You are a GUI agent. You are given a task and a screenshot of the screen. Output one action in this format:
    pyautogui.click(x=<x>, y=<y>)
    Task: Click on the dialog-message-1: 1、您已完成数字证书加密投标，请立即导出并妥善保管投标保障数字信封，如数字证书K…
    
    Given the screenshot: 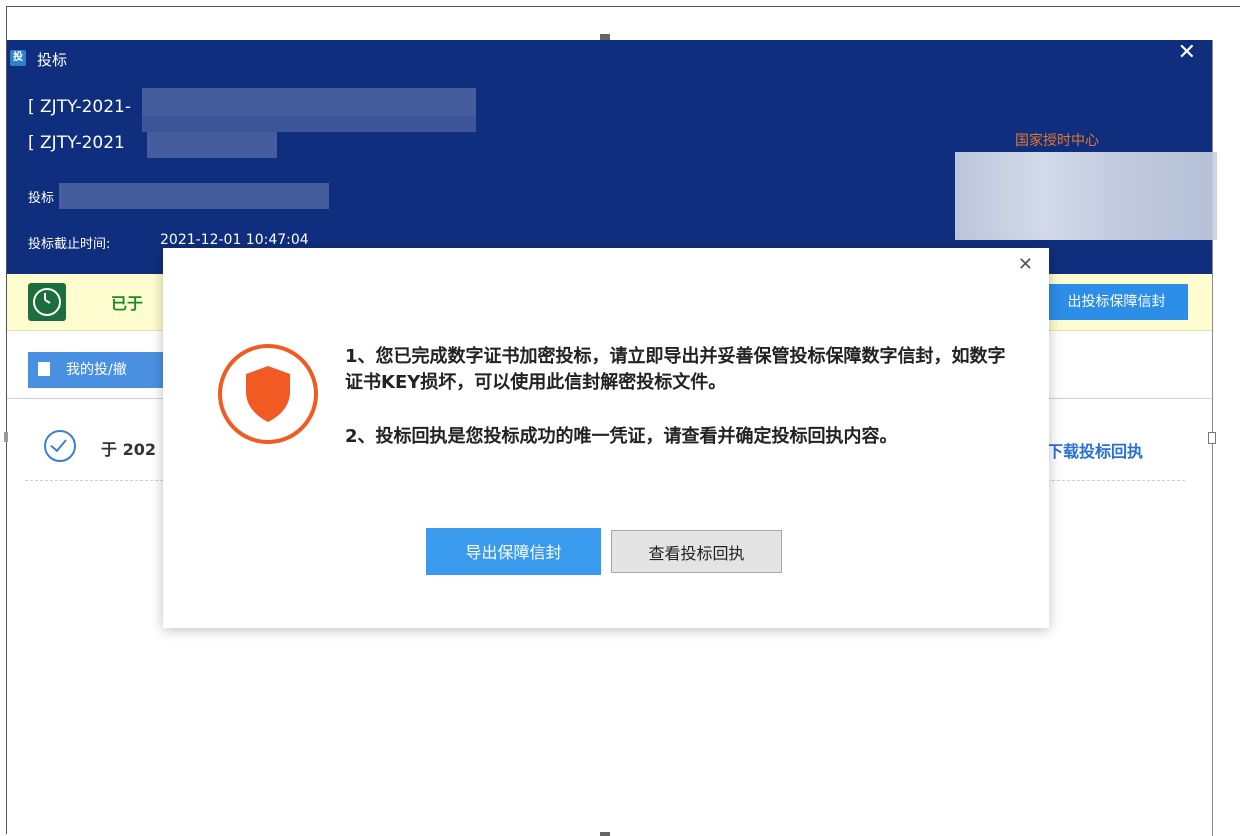 What is the action you would take?
    pyautogui.click(x=675, y=369)
    